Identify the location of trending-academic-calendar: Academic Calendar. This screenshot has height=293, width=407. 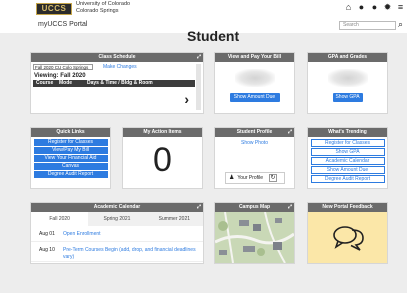
(347, 161).